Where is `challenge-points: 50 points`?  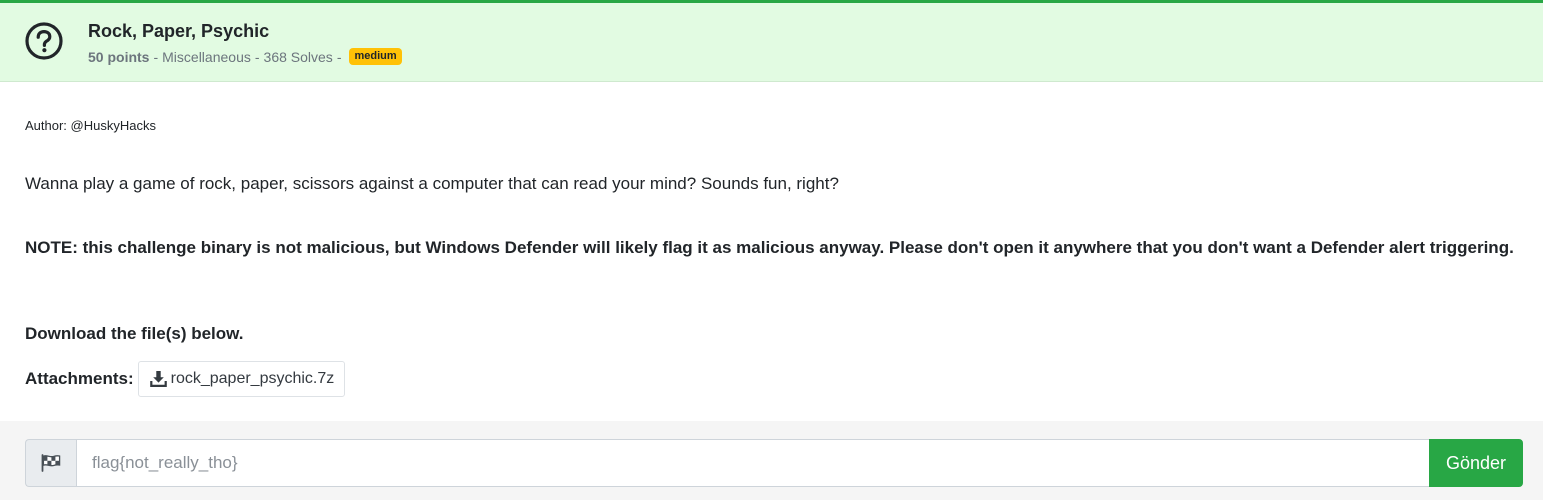 challenge-points: 50 points is located at coordinates (119, 56).